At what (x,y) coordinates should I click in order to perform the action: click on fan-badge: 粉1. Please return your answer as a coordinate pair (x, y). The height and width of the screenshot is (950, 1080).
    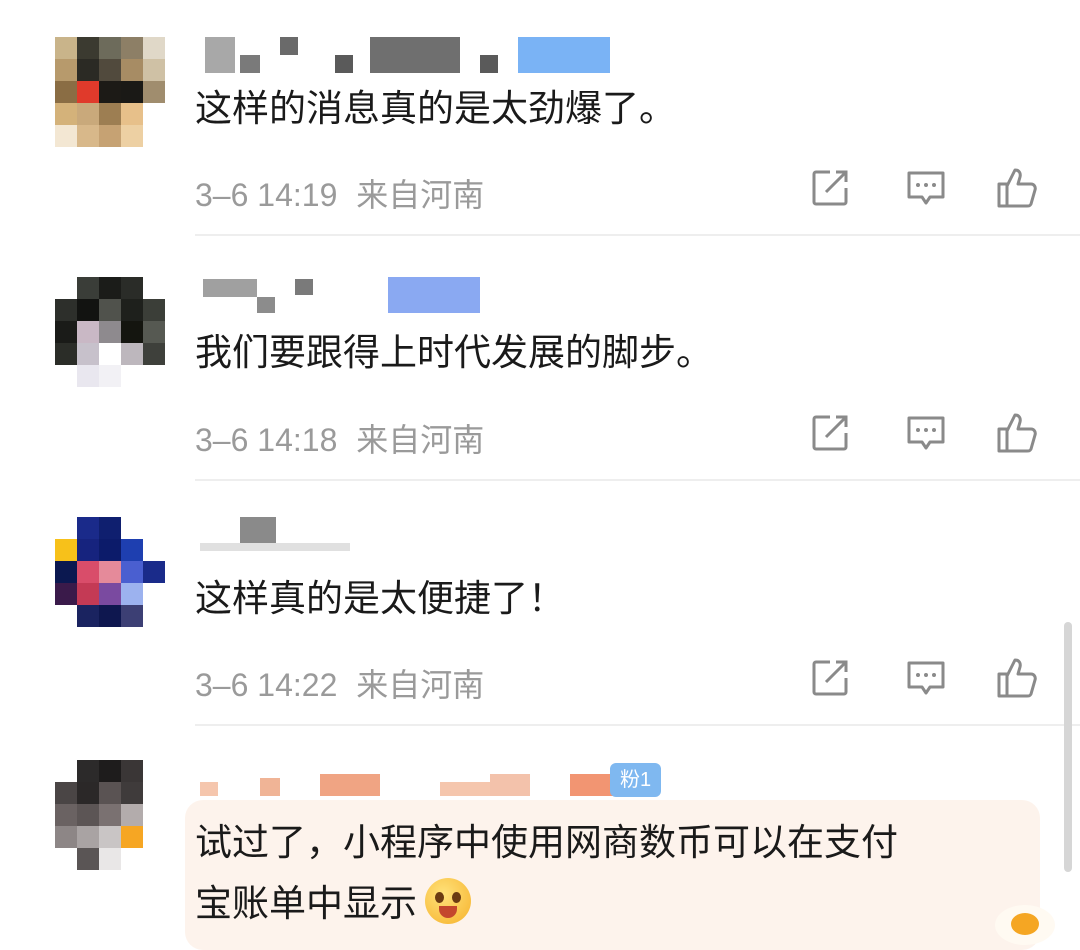
    Looking at the image, I should click on (636, 780).